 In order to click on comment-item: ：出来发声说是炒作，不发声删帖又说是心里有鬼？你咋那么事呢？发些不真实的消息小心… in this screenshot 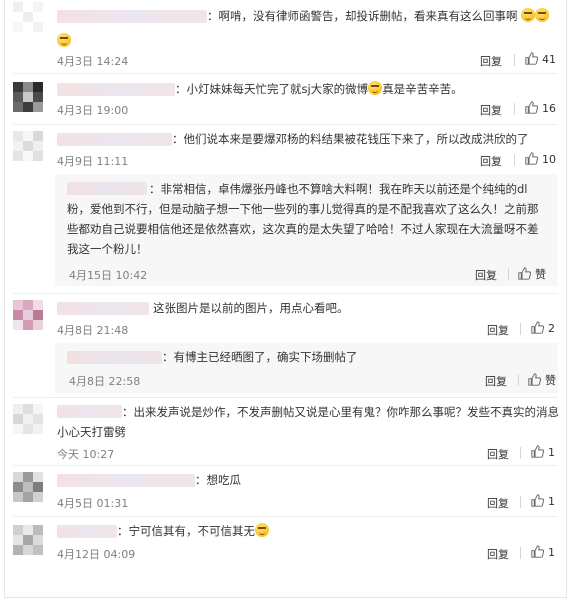, I will do `click(285, 431)`.